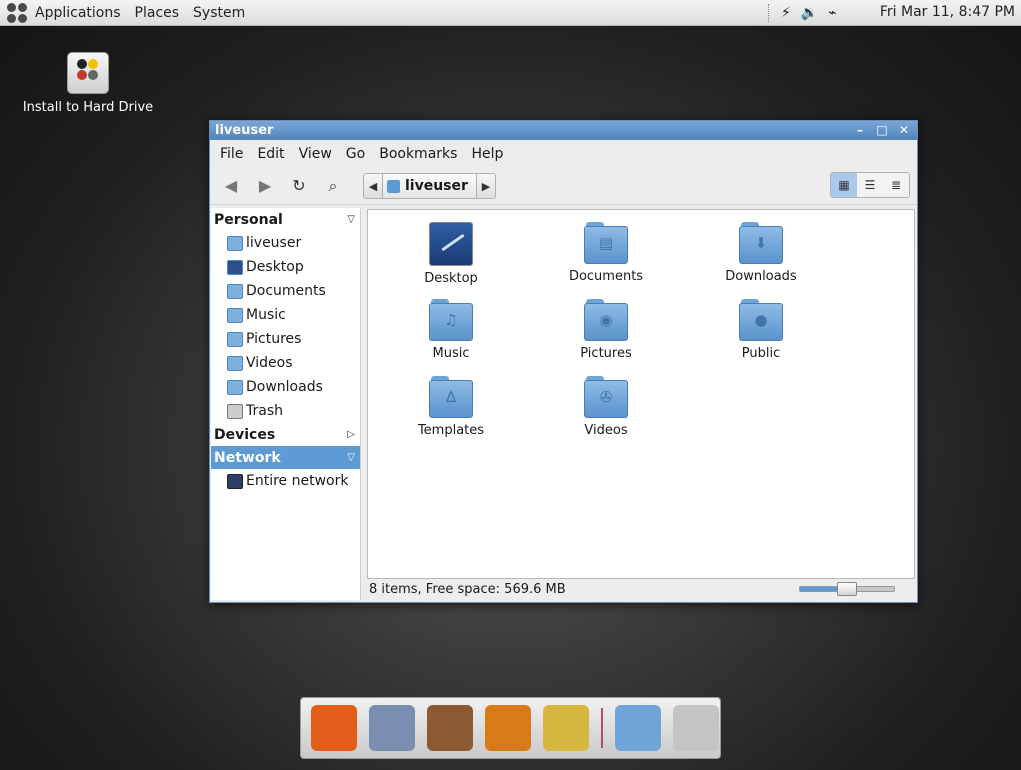  I want to click on file-item-desktop: Desktop, so click(451, 254).